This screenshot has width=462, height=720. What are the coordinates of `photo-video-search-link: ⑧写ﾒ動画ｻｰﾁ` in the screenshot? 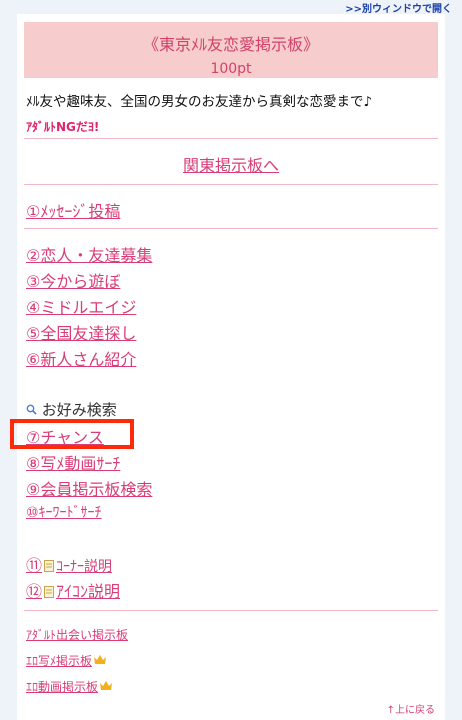 It's located at (73, 462).